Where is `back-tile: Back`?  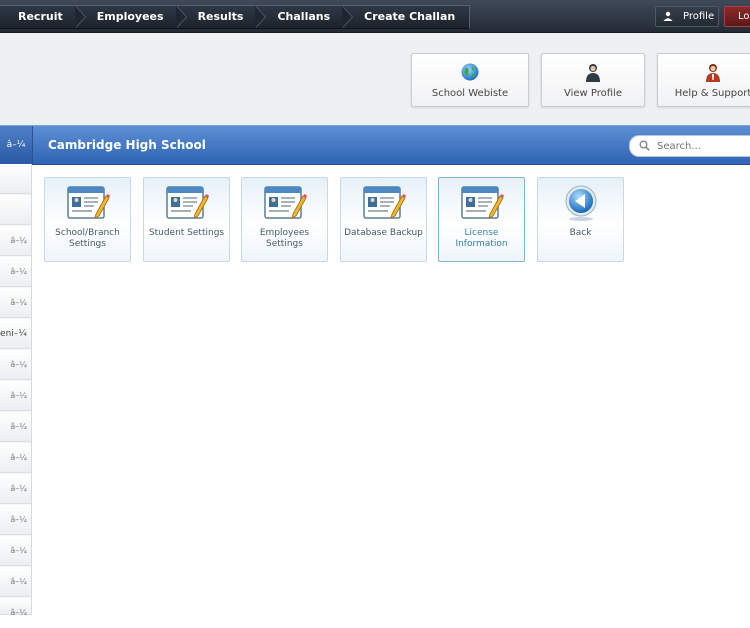 back-tile: Back is located at coordinates (580, 219).